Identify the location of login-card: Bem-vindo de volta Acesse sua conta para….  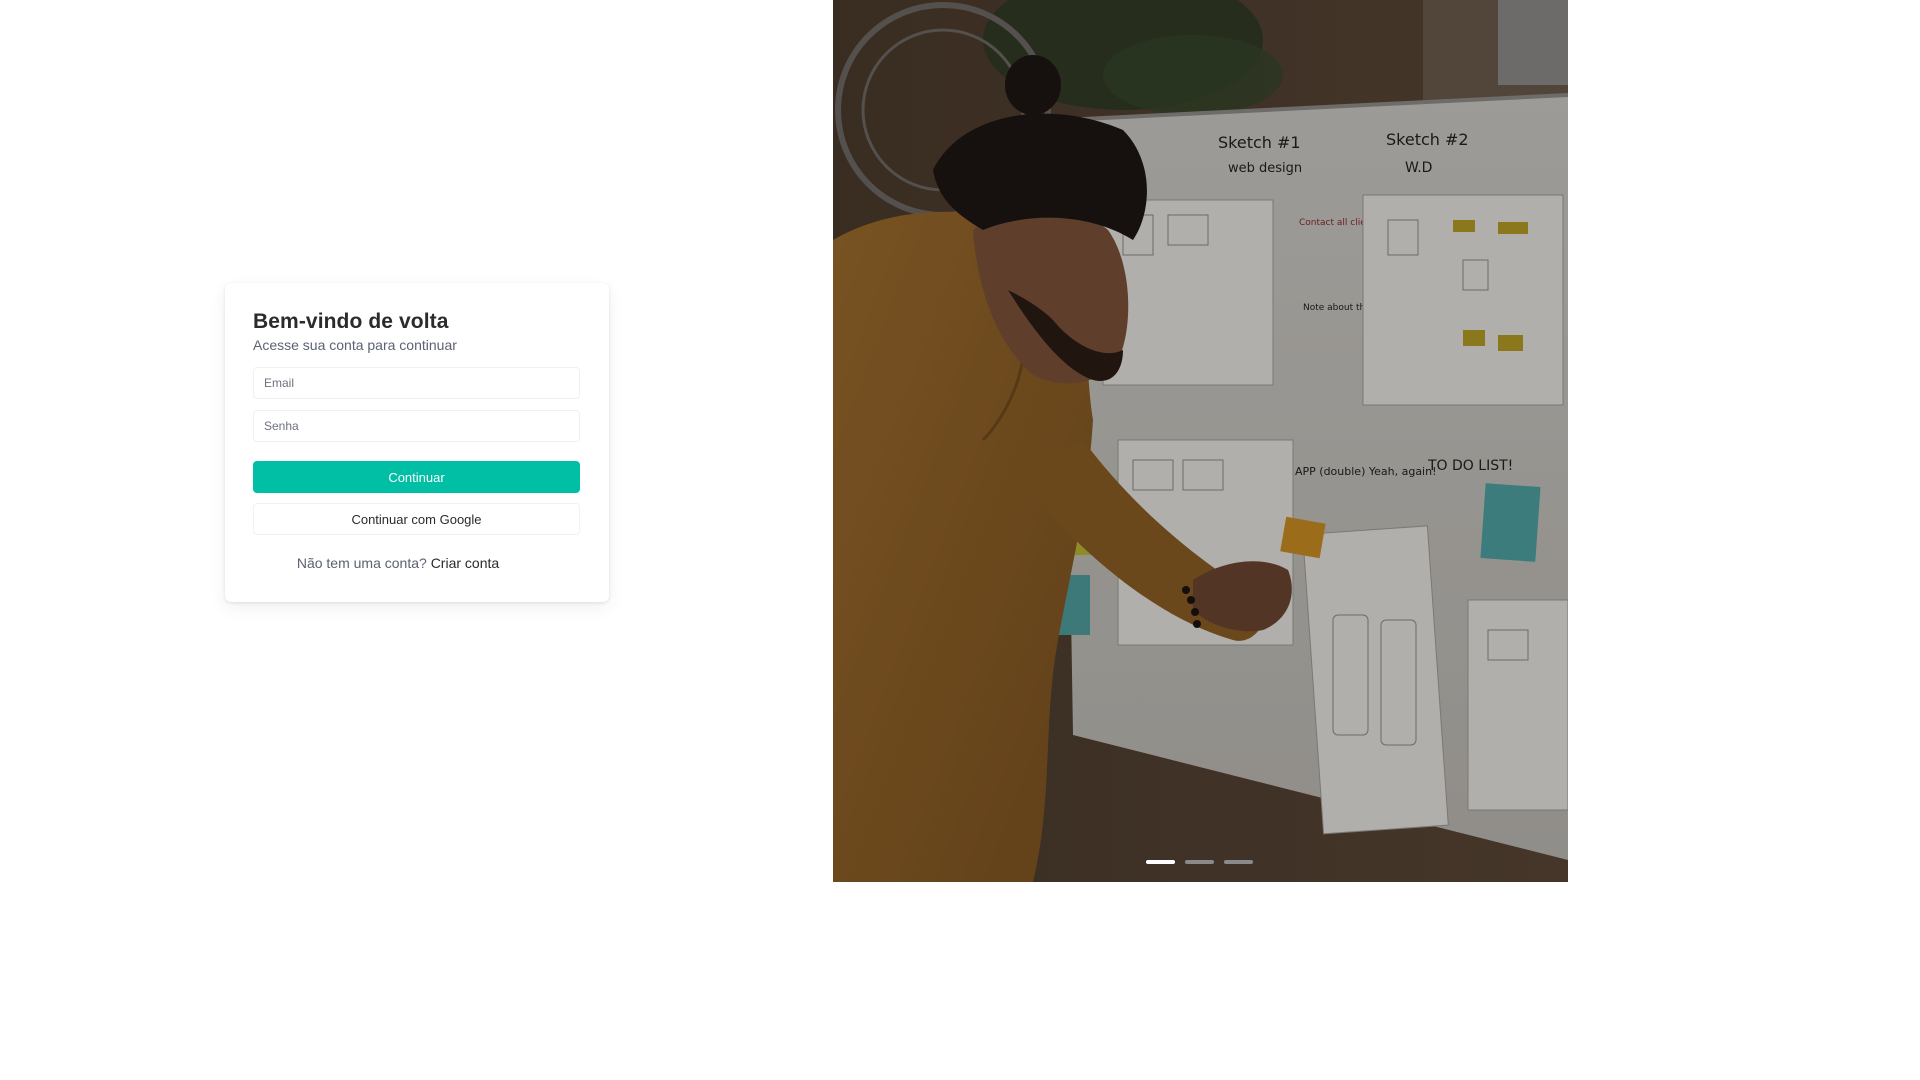
(417, 442).